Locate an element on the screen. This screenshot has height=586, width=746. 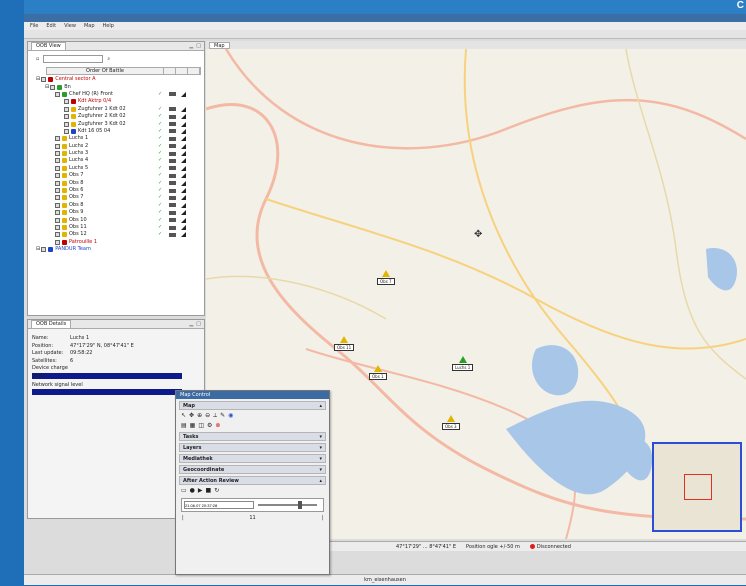
unit-marker: Obs 11 is located at coordinates (344, 343).